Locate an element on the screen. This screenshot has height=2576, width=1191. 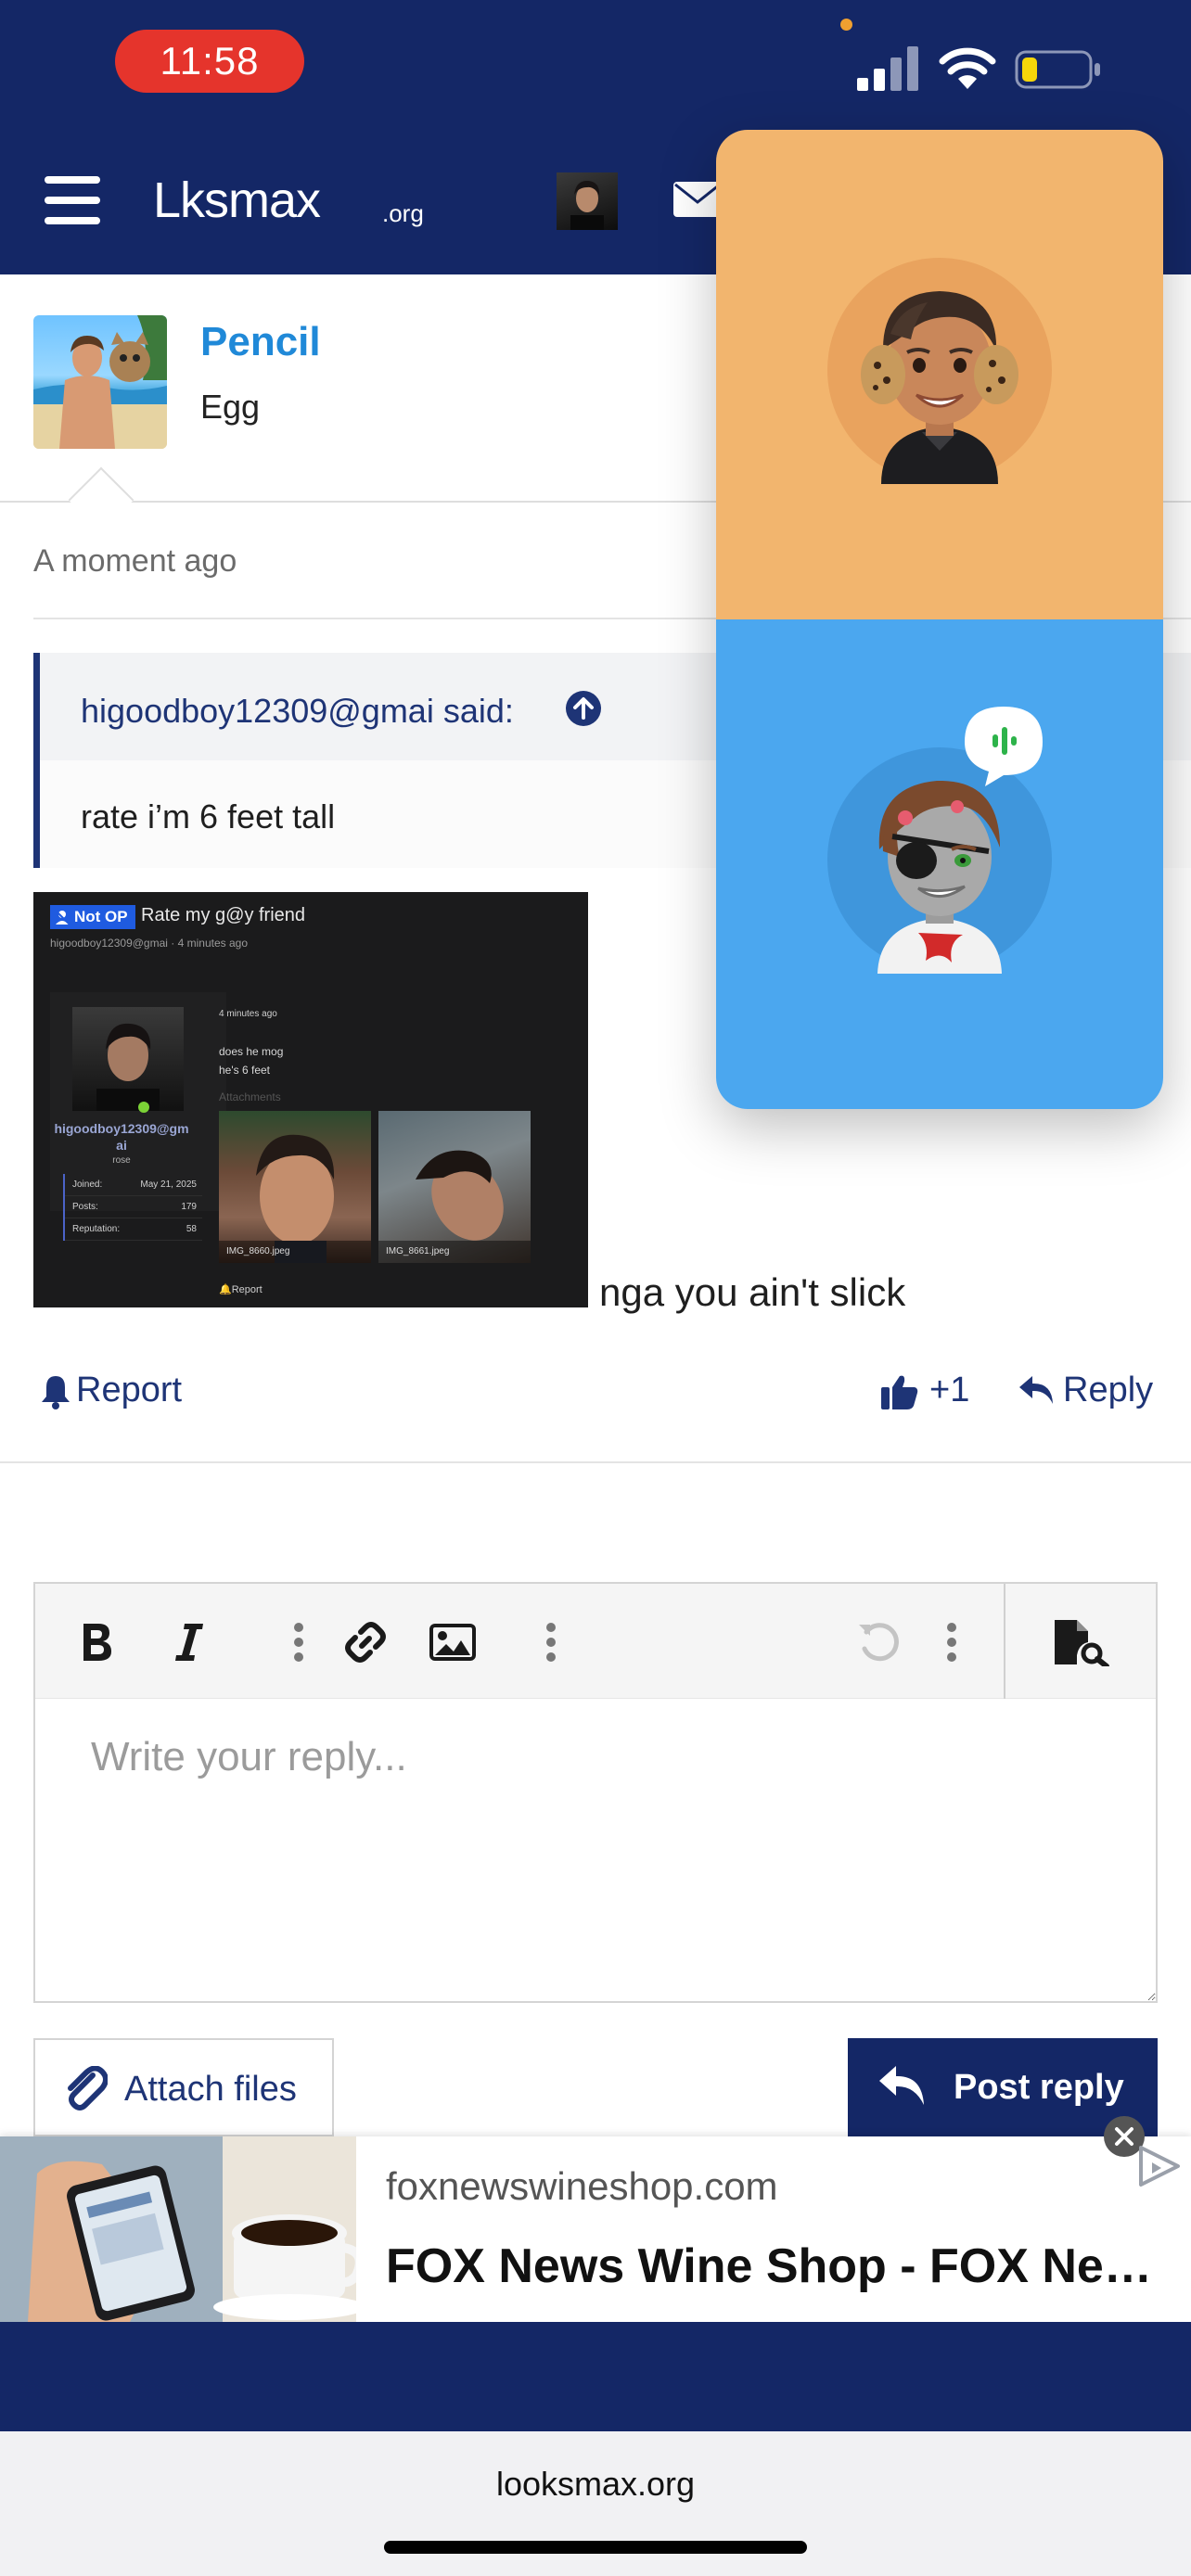
account-avatar is located at coordinates (587, 201).